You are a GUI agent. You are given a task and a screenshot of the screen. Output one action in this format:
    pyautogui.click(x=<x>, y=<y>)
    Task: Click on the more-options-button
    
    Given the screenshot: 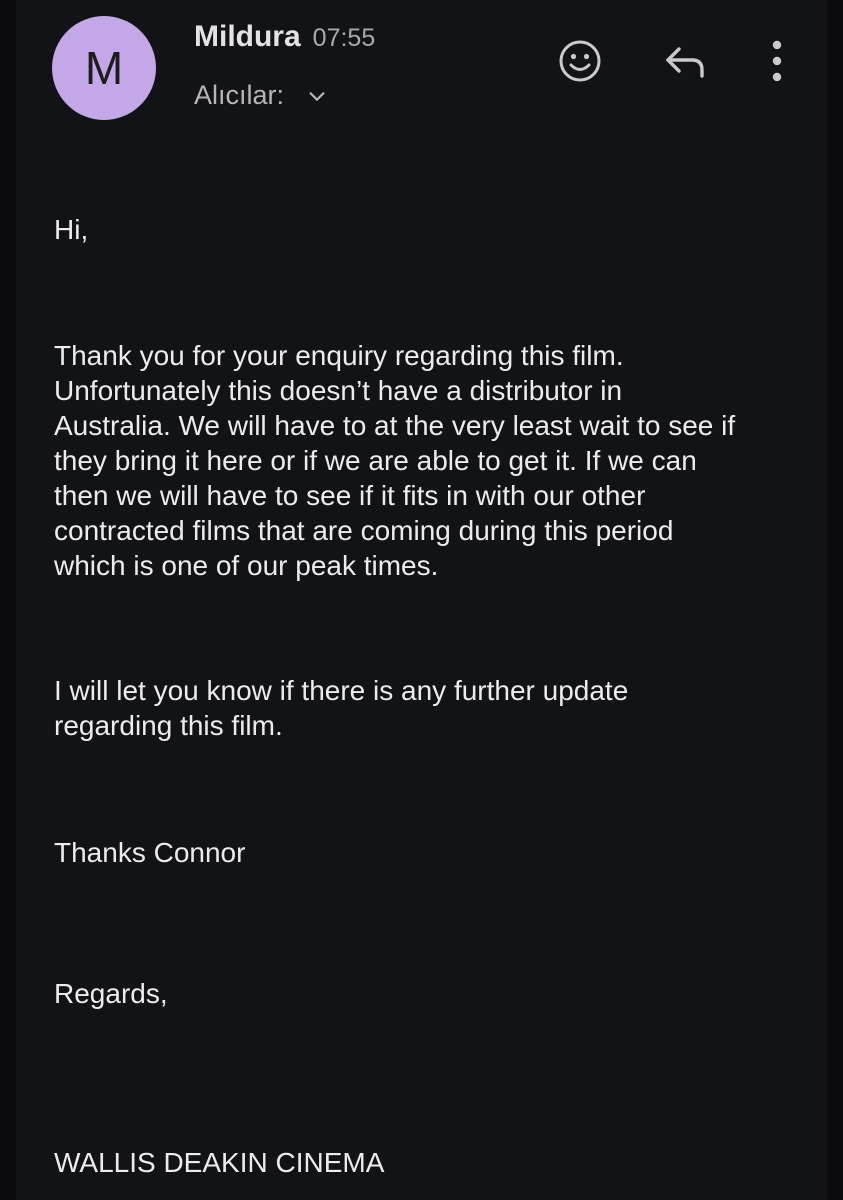 What is the action you would take?
    pyautogui.click(x=777, y=61)
    